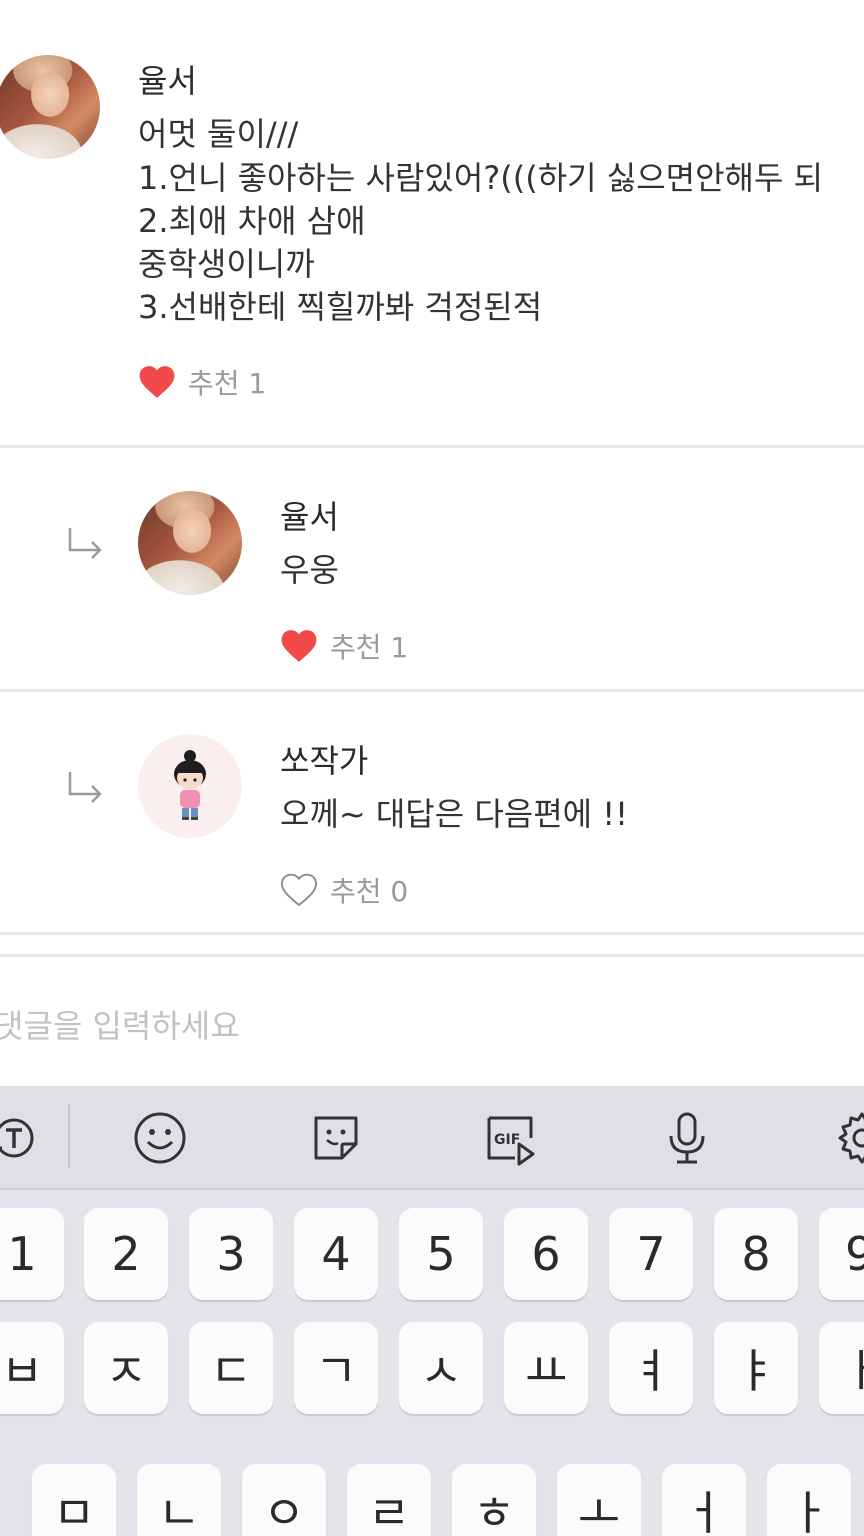 This screenshot has width=864, height=1536. I want to click on svg-text: GIF, so click(507, 1140).